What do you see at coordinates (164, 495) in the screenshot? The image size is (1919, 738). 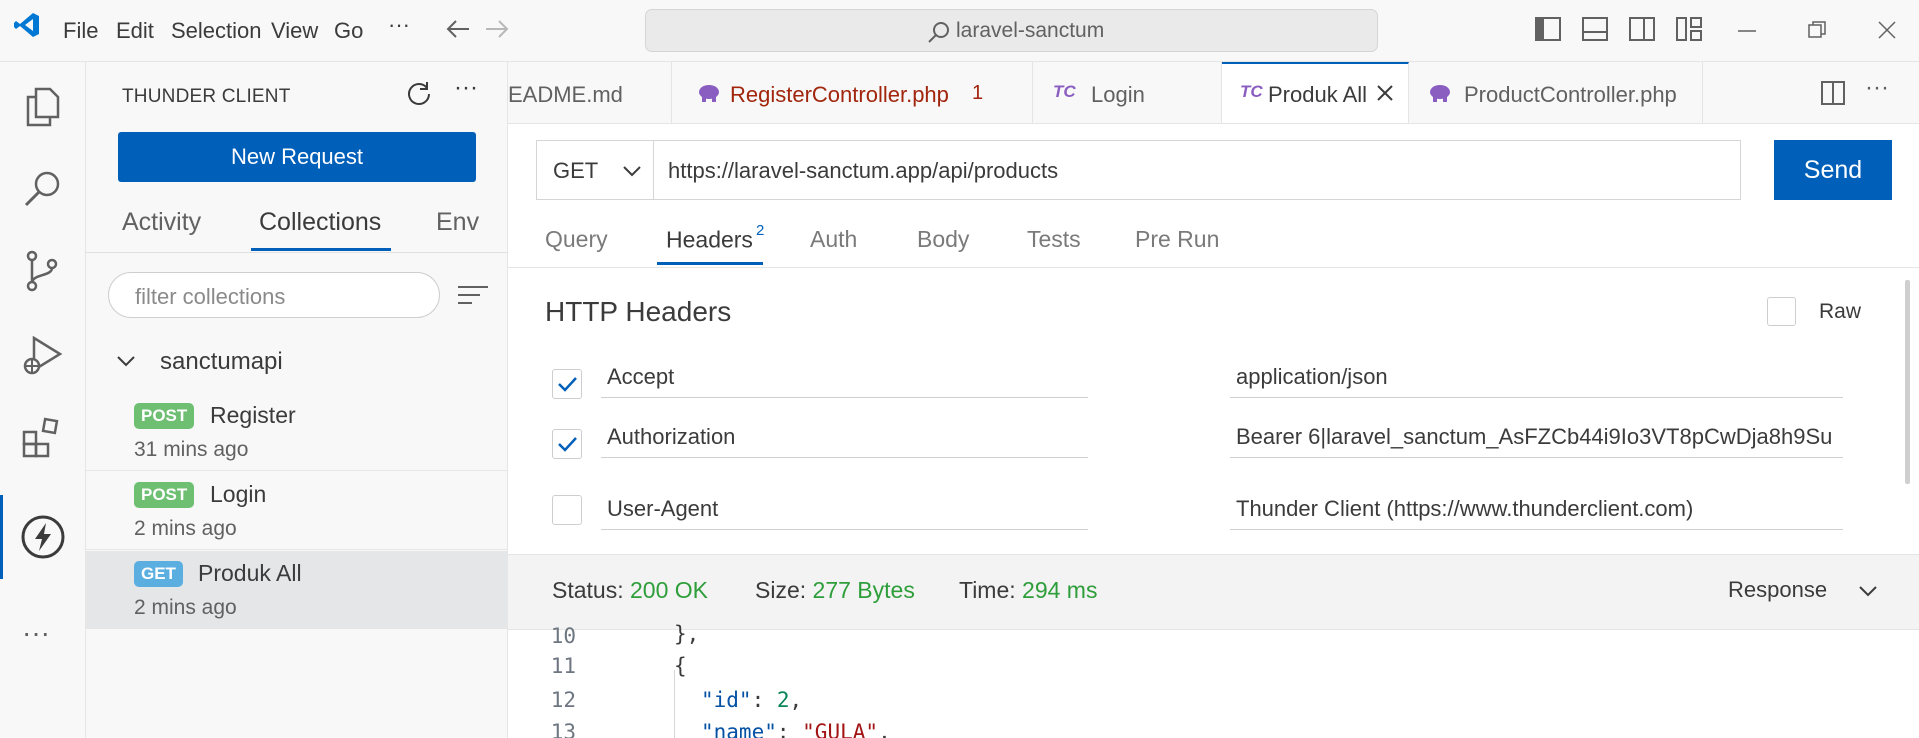 I see `method-badge: POST` at bounding box center [164, 495].